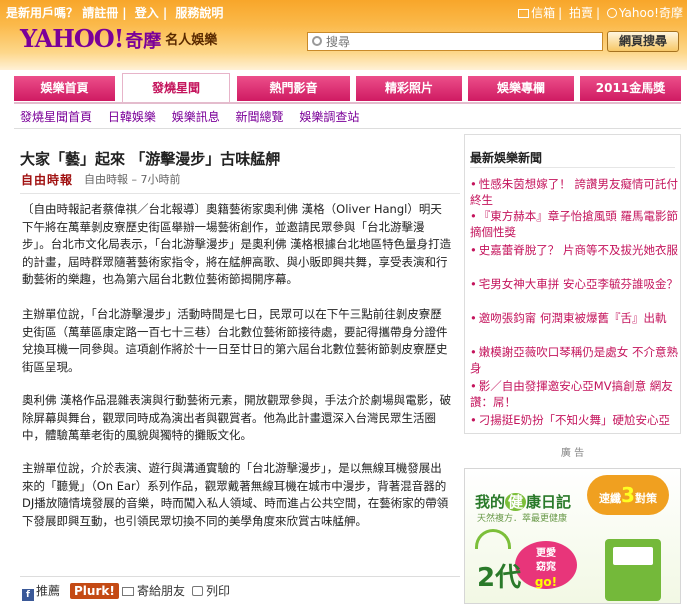  I want to click on news-item-label: 『東方赫本』章子怡搶風頭 羅馬電影節摘個性獎, so click(574, 224).